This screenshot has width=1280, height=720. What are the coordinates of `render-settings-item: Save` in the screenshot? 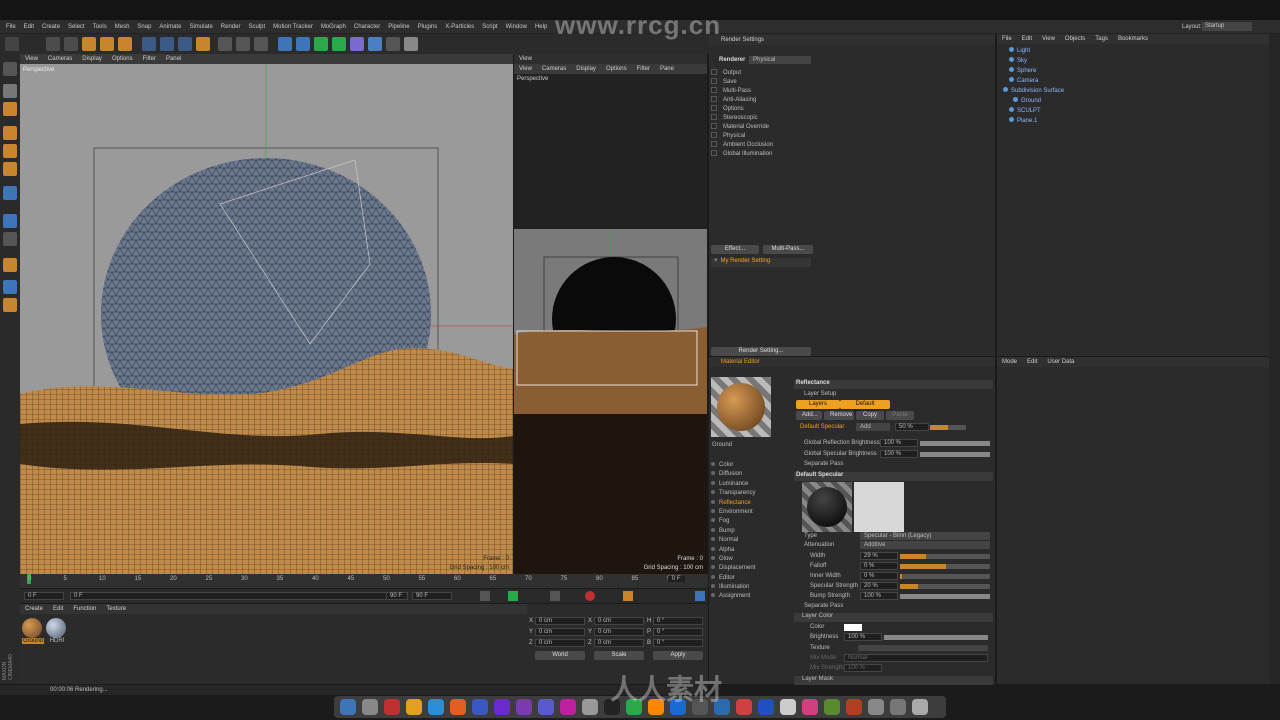 It's located at (761, 82).